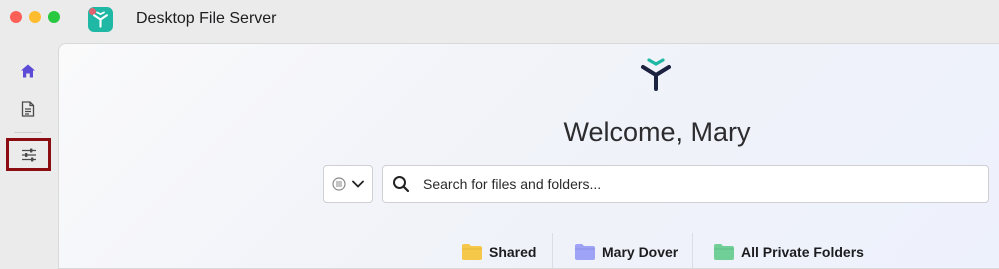  Describe the element at coordinates (693, 184) in the screenshot. I see `search-input` at that location.